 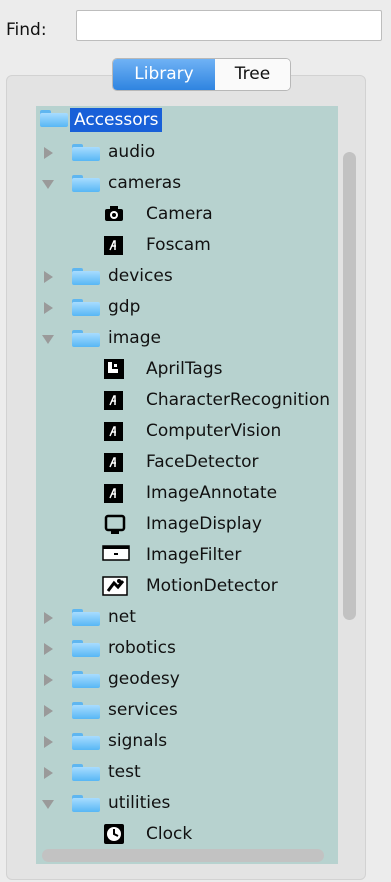 What do you see at coordinates (145, 183) in the screenshot?
I see `tree-folder-label: cameras` at bounding box center [145, 183].